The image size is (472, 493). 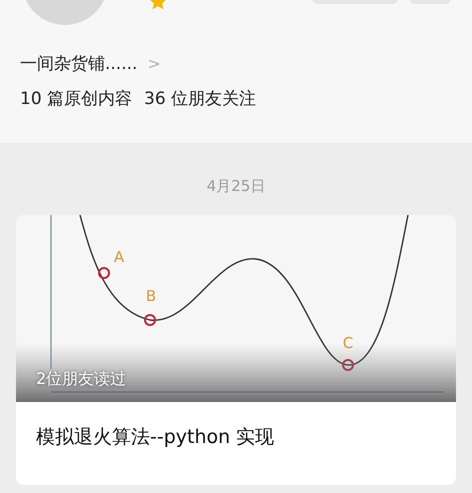 I want to click on chevron-icon: >, so click(x=154, y=63).